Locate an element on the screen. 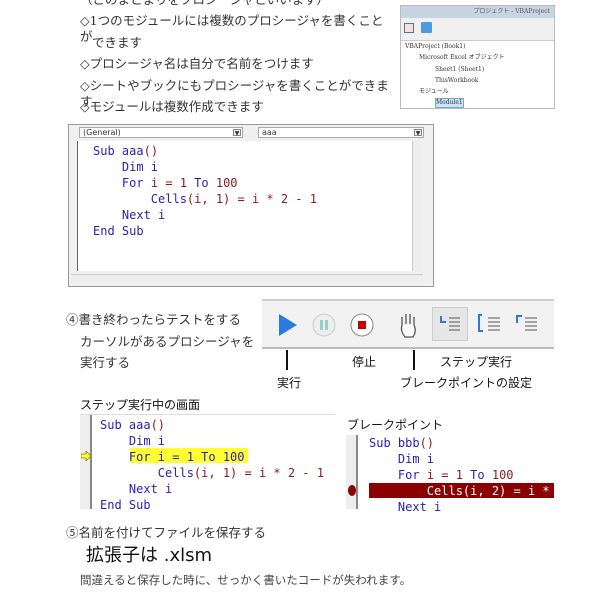 The width and height of the screenshot is (600, 600). step5-line: ⑤名前を付けてファイルを保存する is located at coordinates (166, 532).